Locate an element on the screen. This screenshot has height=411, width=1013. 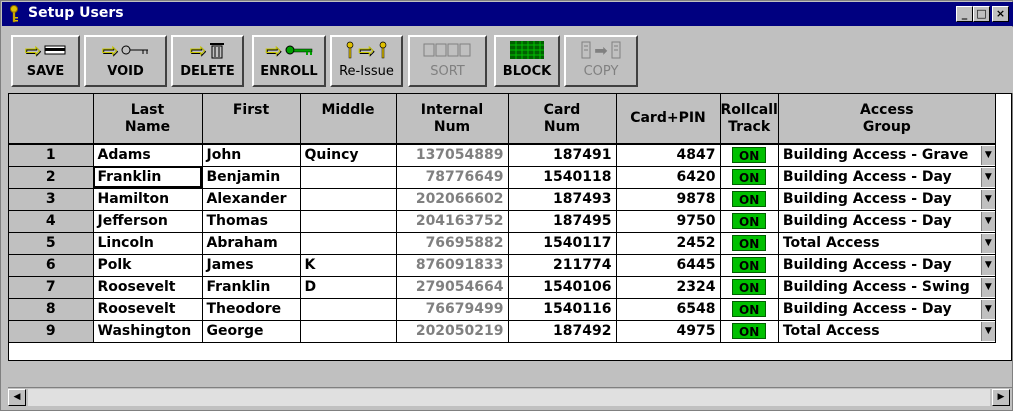
last-name-cell: Adams is located at coordinates (148, 155).